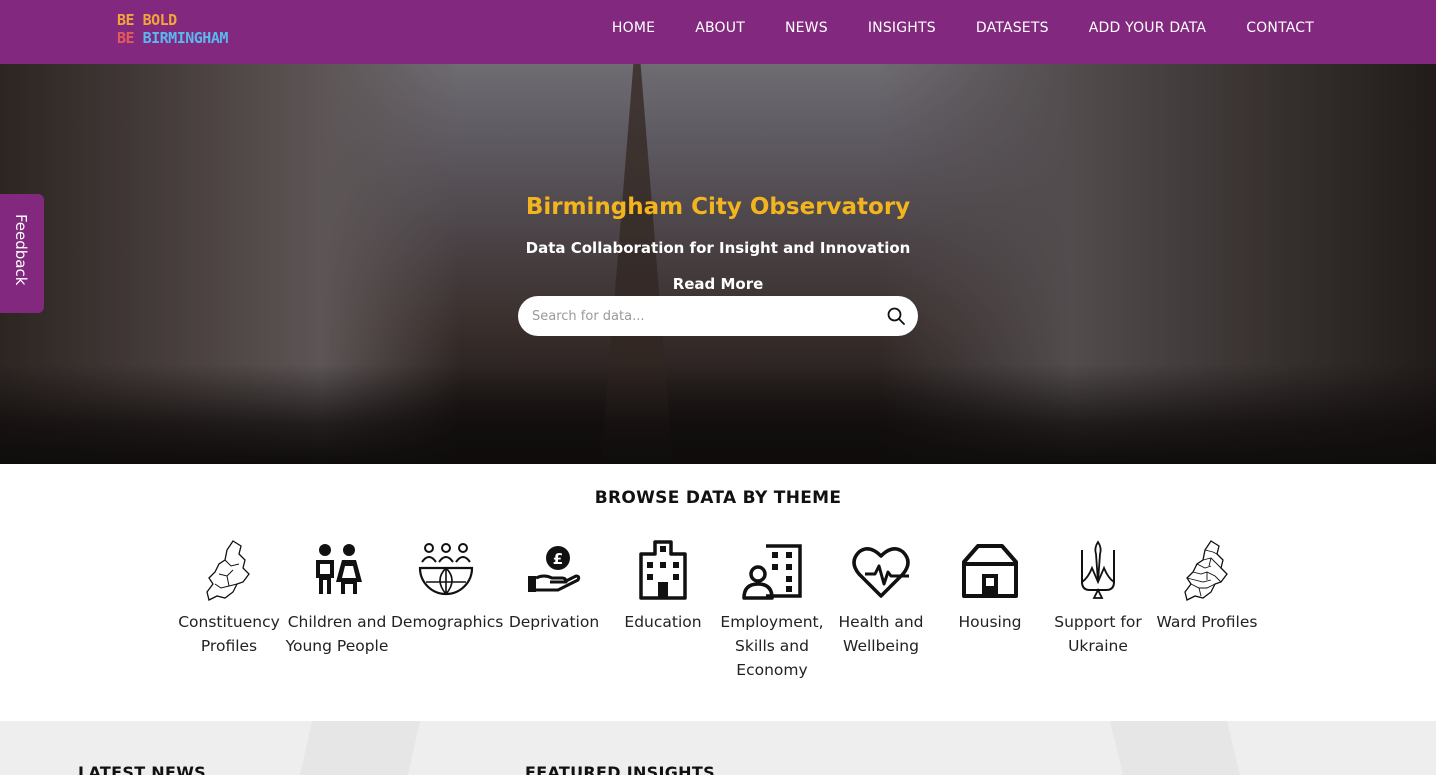 This screenshot has height=775, width=1436. I want to click on nav-datasets: DATASETS, so click(1012, 28).